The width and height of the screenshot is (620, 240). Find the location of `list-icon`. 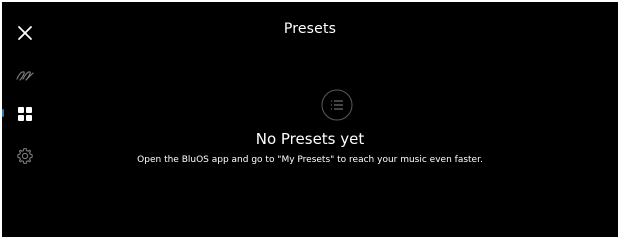

list-icon is located at coordinates (337, 105).